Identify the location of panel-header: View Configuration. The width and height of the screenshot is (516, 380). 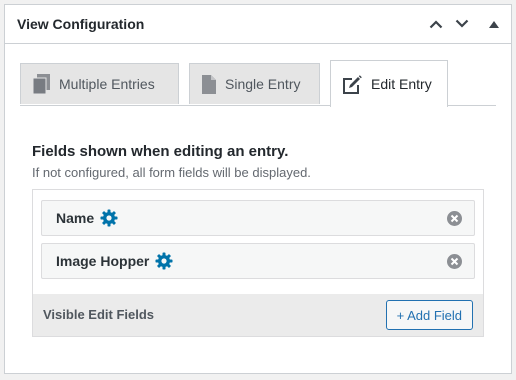
(258, 24).